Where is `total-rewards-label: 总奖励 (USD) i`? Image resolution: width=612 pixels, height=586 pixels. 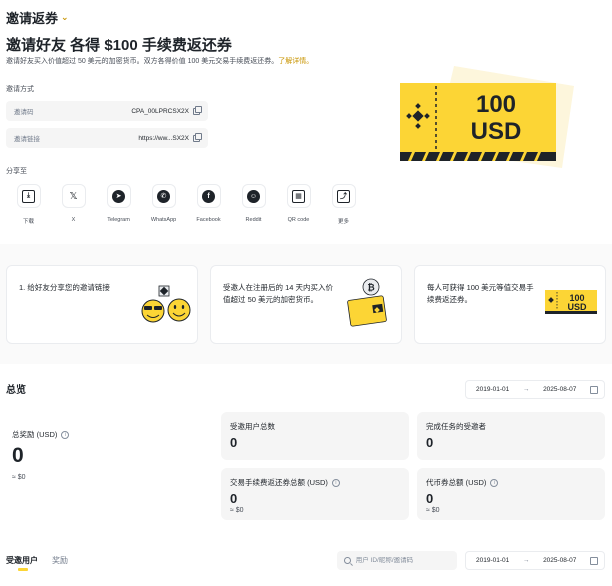
total-rewards-label: 总奖励 (USD) i is located at coordinates (41, 434).